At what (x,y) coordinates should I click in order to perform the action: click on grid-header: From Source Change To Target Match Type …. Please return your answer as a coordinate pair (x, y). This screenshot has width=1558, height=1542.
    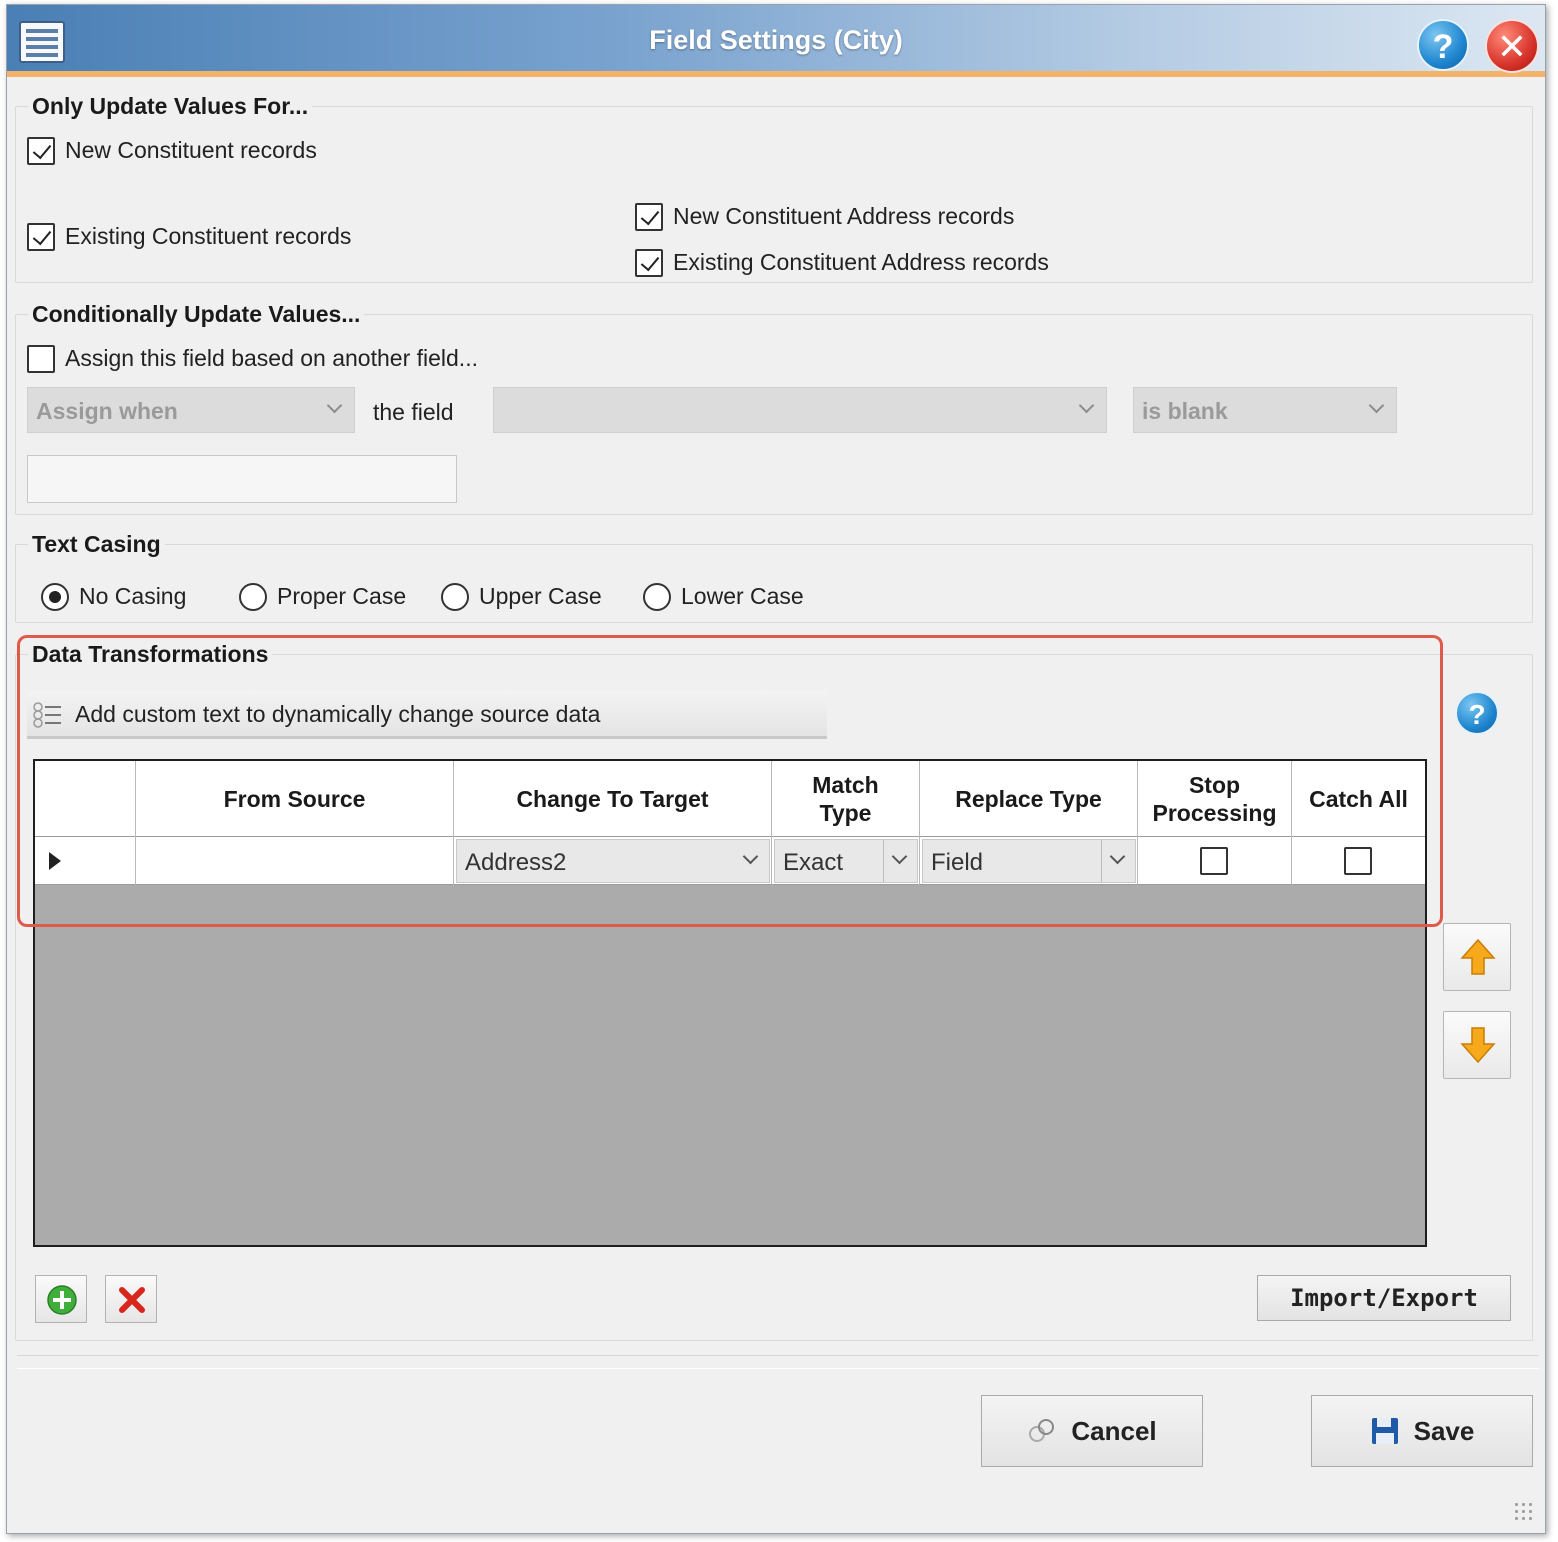
    Looking at the image, I should click on (730, 799).